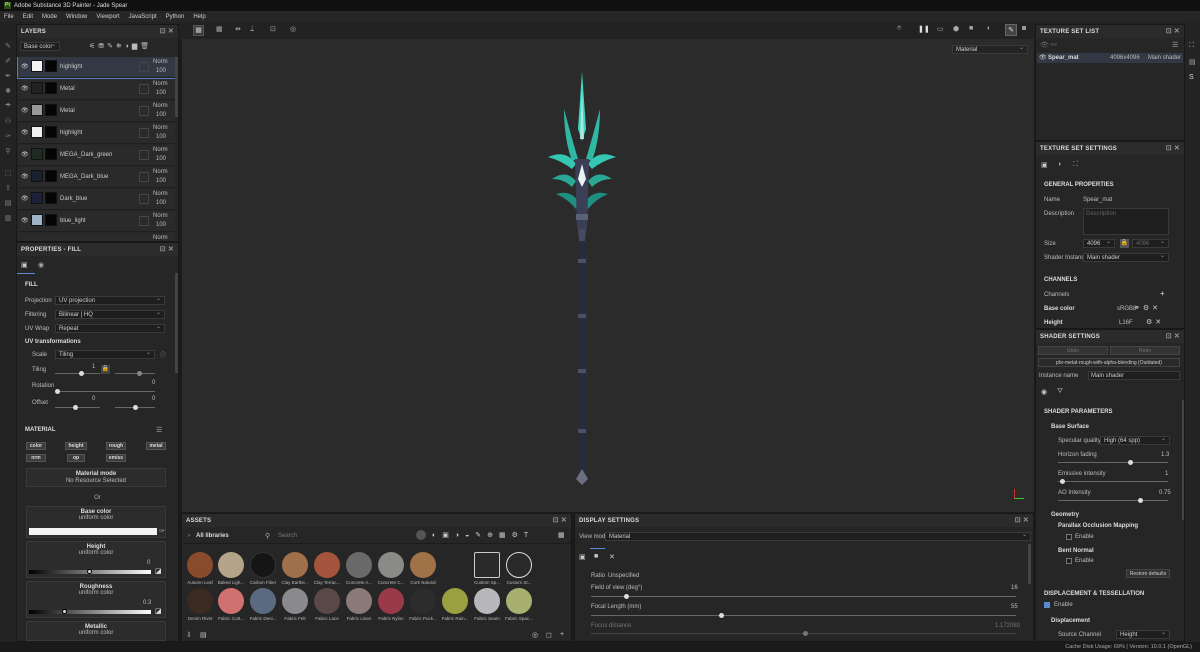 This screenshot has height=652, width=1200. Describe the element at coordinates (105, 354) in the screenshot. I see `scale-dropdown: Tiling` at that location.